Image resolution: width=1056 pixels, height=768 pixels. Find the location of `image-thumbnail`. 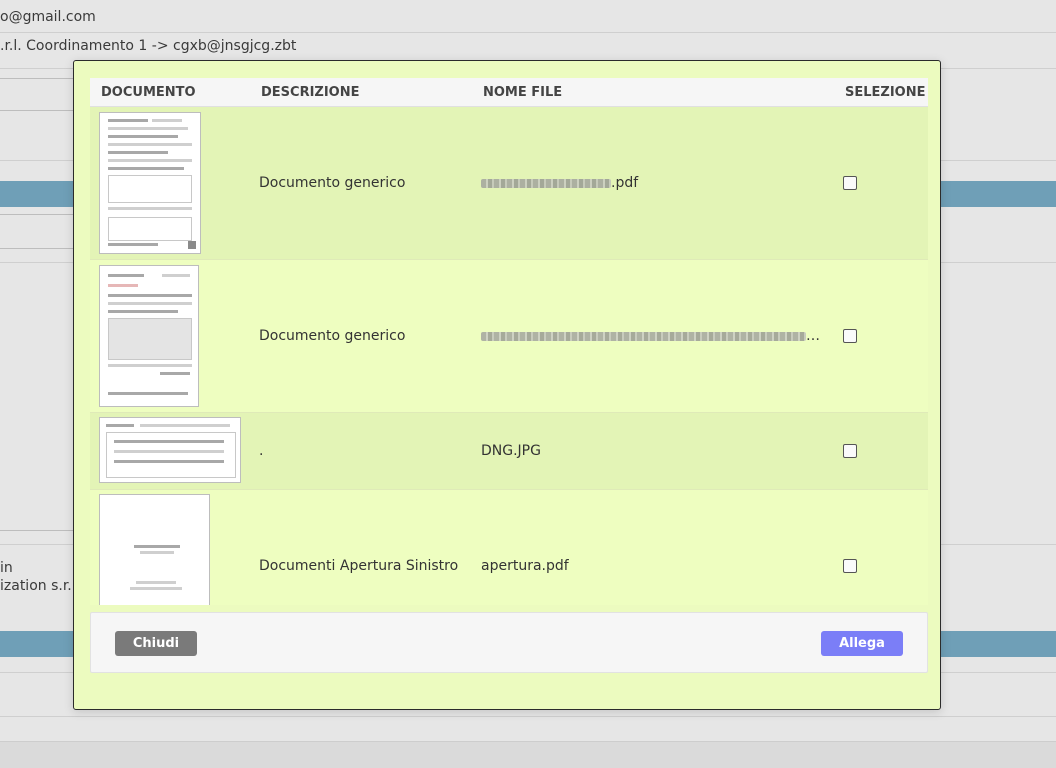

image-thumbnail is located at coordinates (170, 450).